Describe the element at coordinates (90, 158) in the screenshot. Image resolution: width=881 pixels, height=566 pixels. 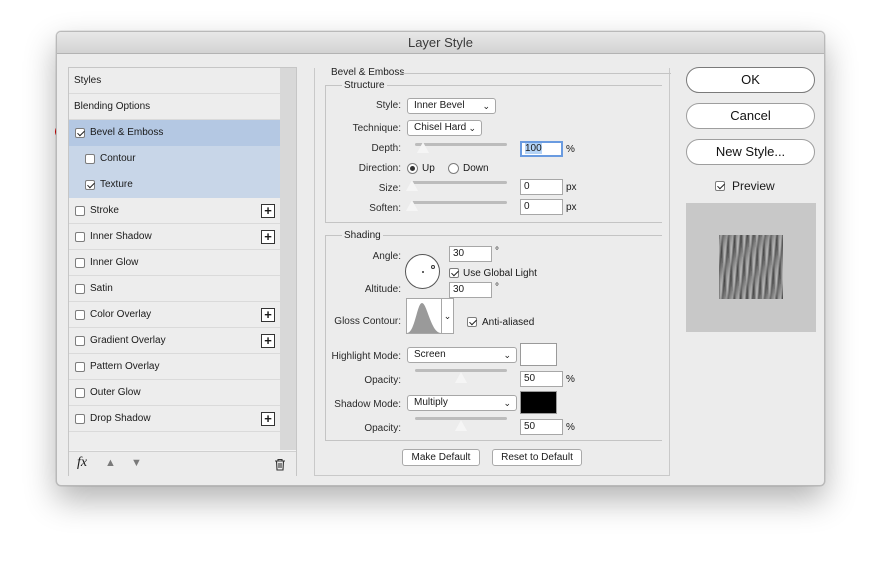
I see `contour-checkbox` at that location.